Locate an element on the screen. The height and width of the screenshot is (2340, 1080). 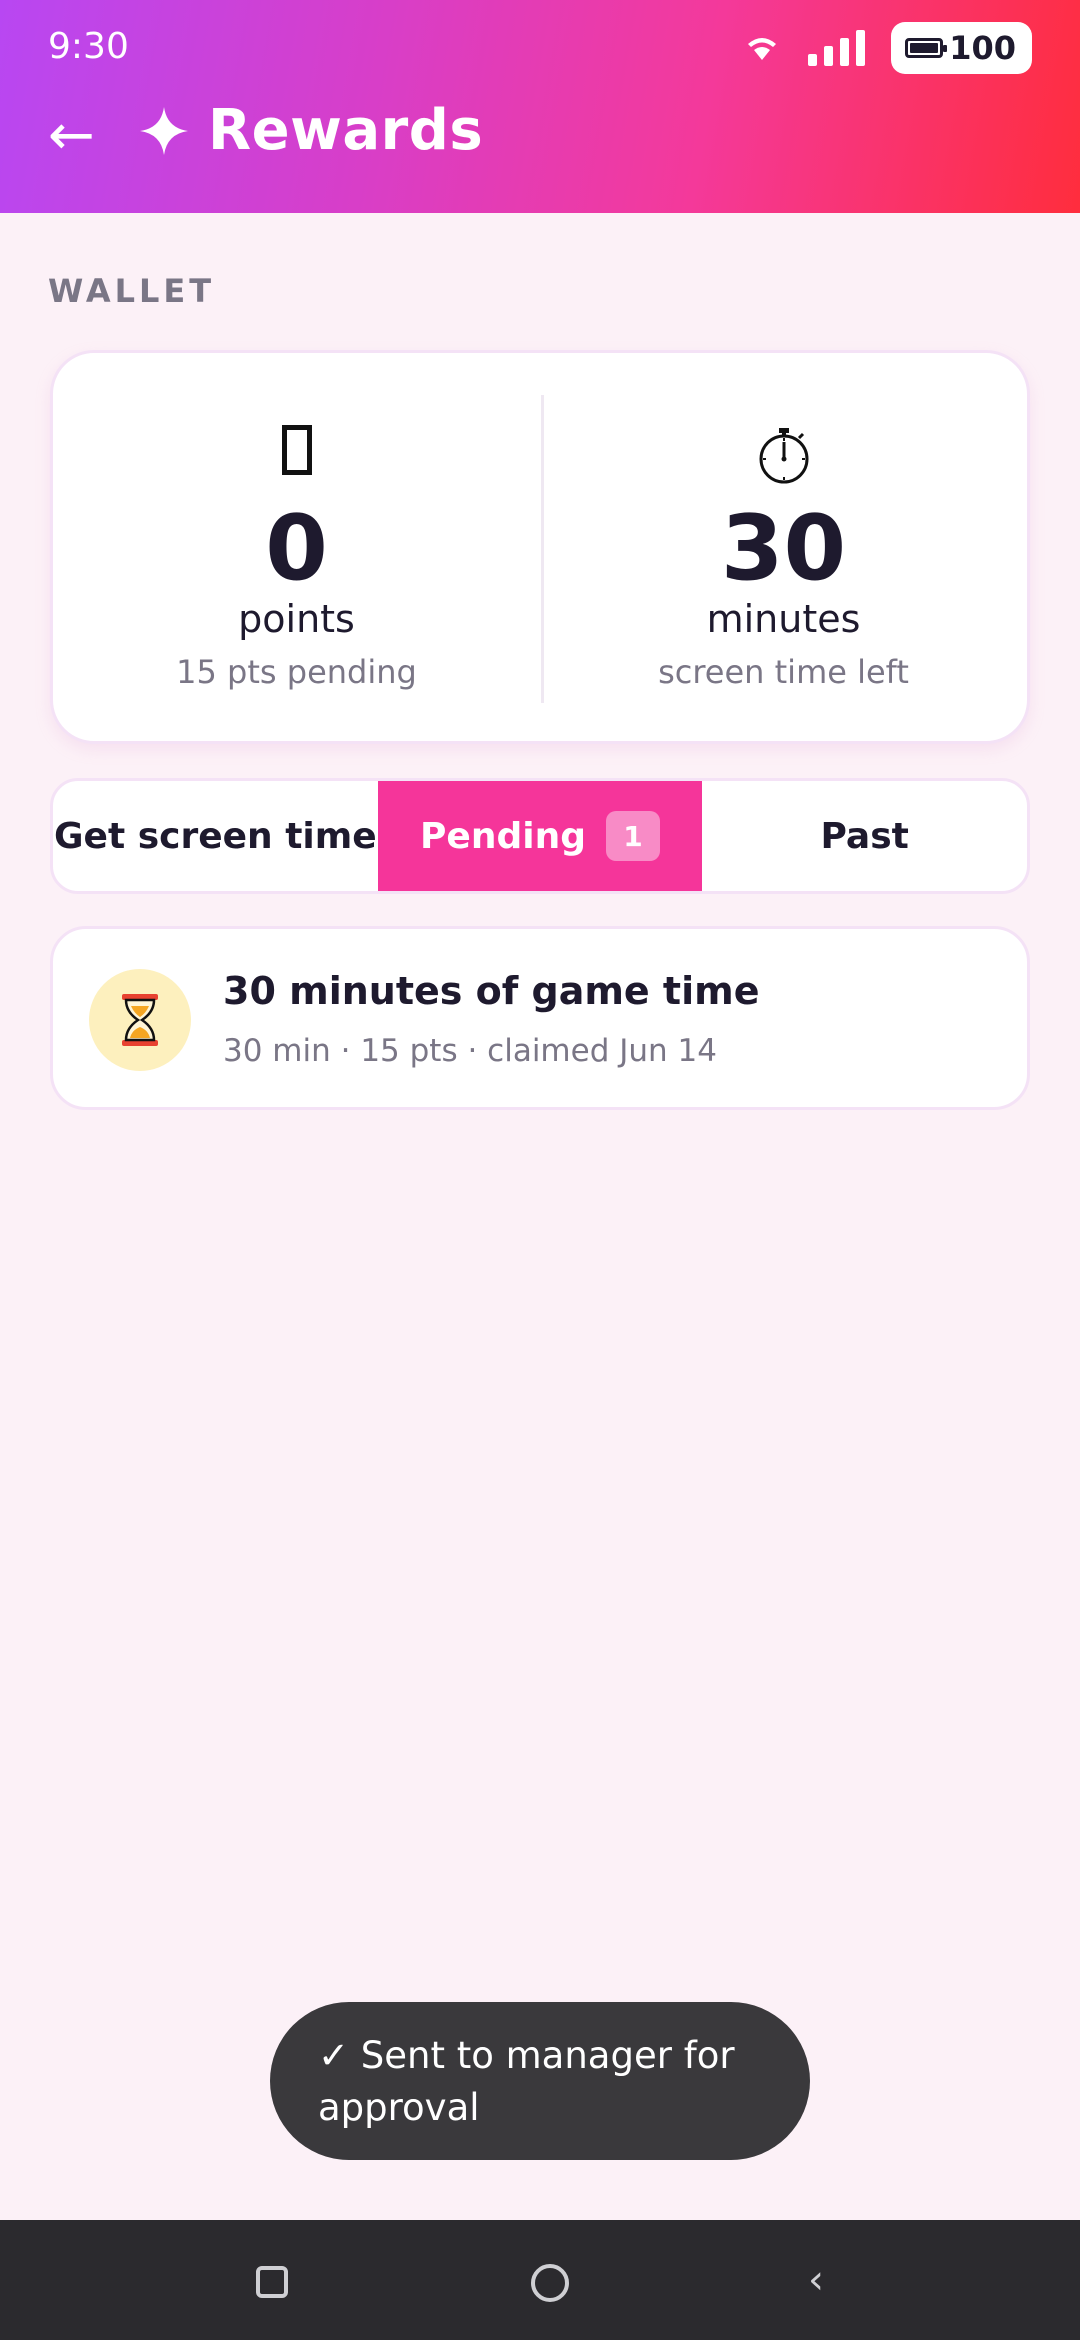
app-header: 9:30 100 ← Rewards is located at coordinates (540, 106).